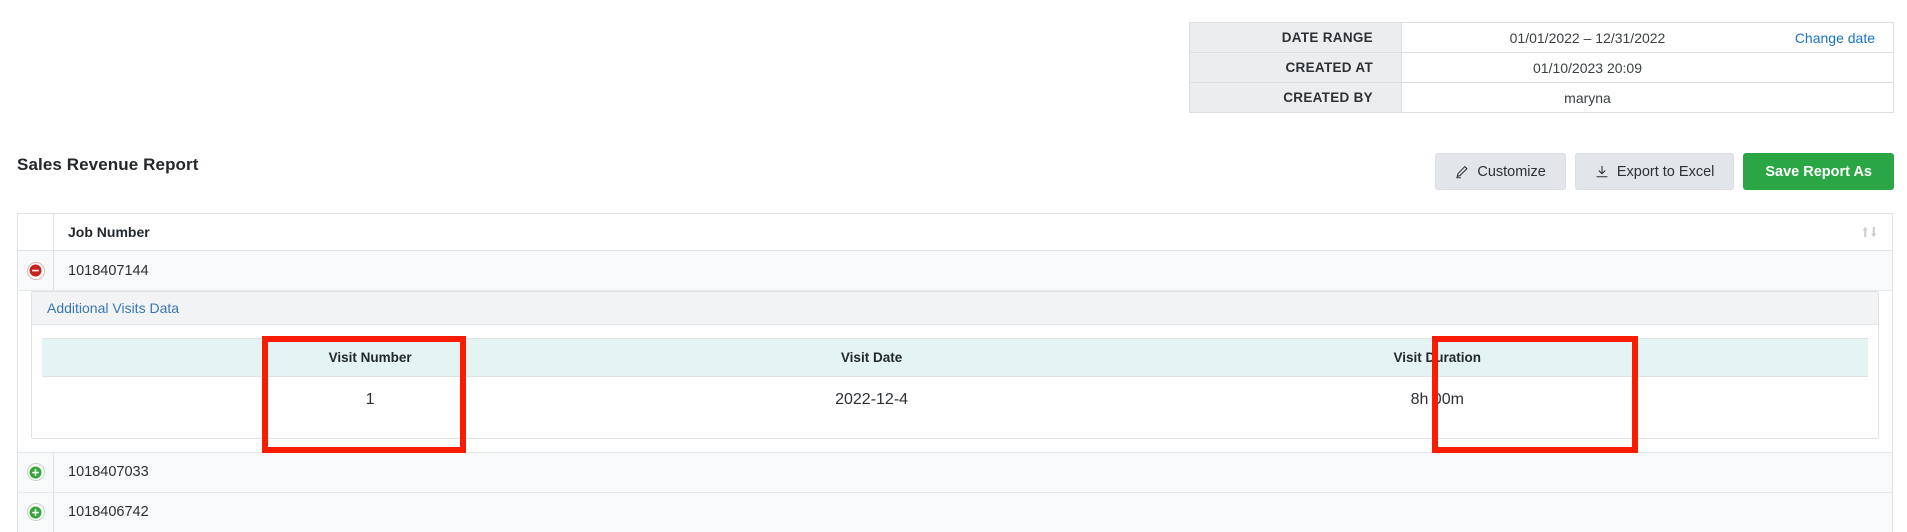 This screenshot has width=1907, height=532. I want to click on job-number-cell: 1018407144, so click(108, 270).